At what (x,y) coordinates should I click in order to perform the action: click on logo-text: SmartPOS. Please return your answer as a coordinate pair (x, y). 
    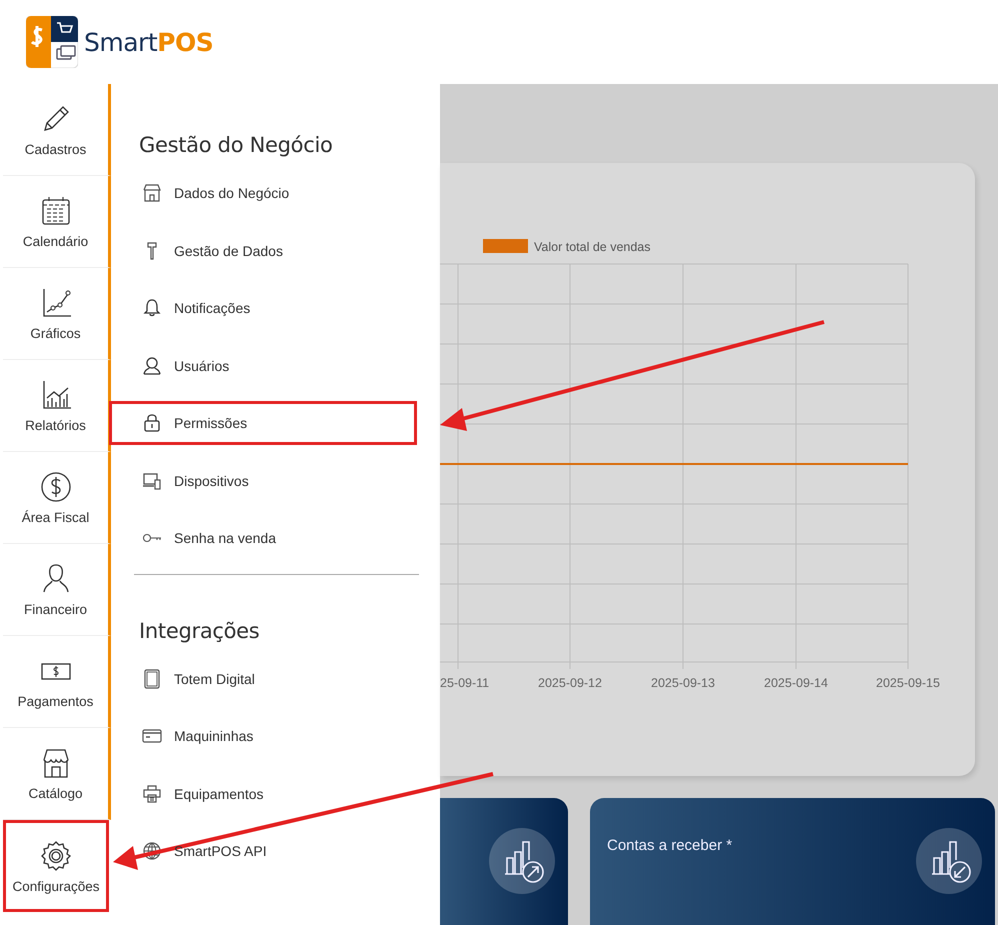
    Looking at the image, I should click on (149, 42).